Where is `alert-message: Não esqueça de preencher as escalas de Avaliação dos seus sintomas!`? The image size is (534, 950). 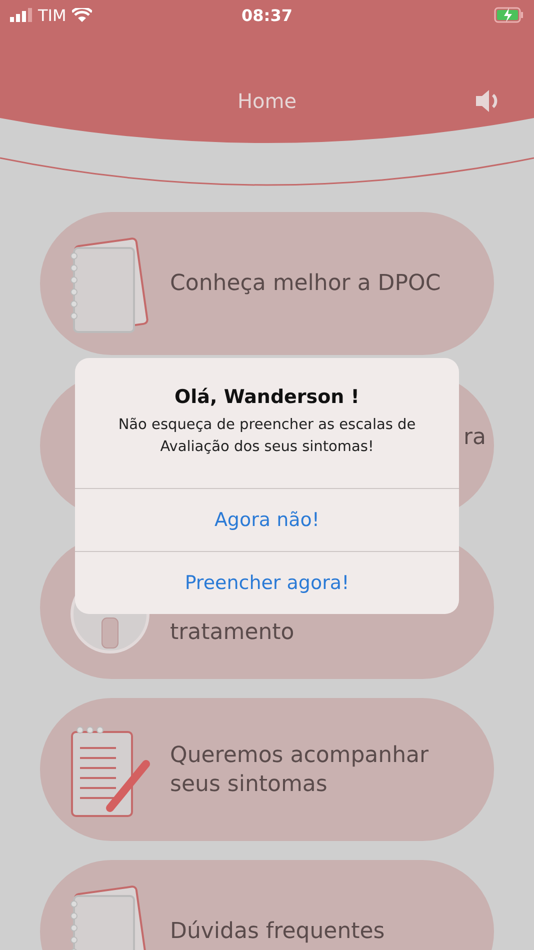 alert-message: Não esqueça de preencher as escalas de Avaliação dos seus sintomas! is located at coordinates (267, 436).